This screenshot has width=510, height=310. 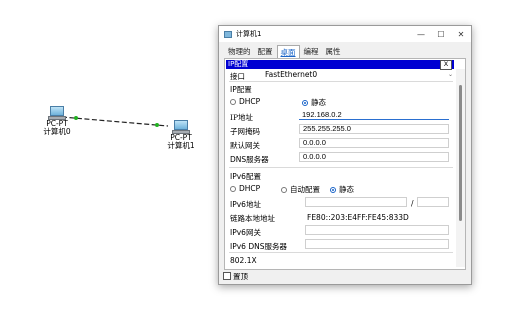 I want to click on ipv6-dhcp-radio: DHCP, so click(x=245, y=188).